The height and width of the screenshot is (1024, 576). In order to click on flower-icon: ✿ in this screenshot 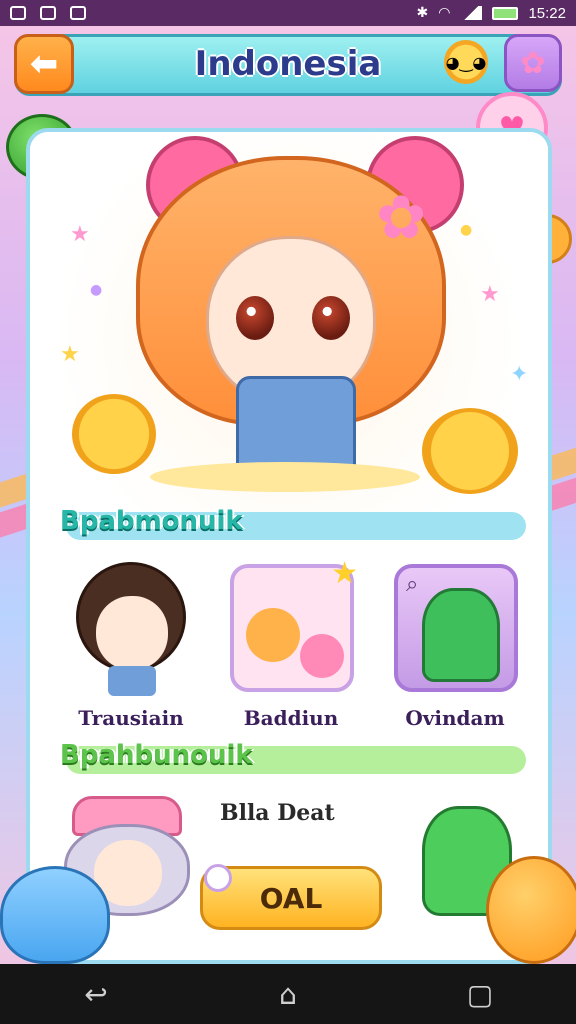, I will do `click(533, 63)`.